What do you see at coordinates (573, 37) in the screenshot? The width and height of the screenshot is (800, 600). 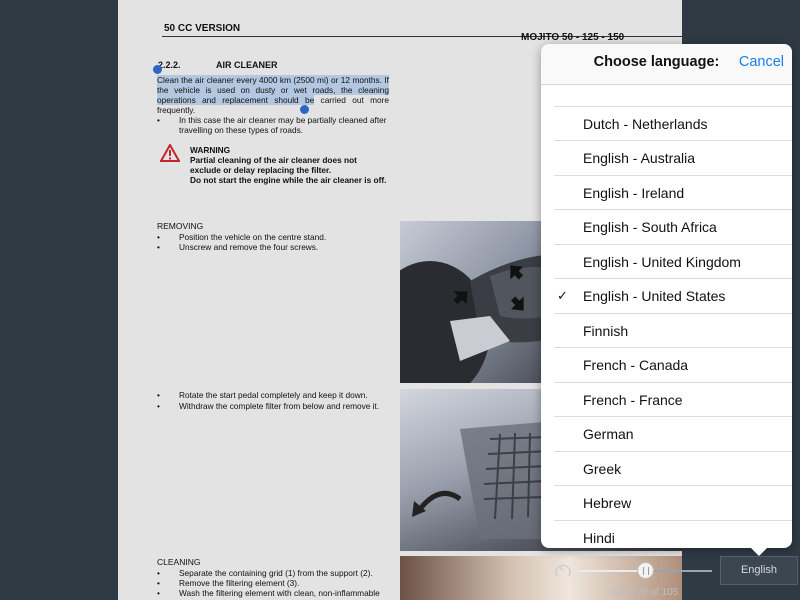 I see `document-header-right: MOJITO 50 - 125 - 150` at bounding box center [573, 37].